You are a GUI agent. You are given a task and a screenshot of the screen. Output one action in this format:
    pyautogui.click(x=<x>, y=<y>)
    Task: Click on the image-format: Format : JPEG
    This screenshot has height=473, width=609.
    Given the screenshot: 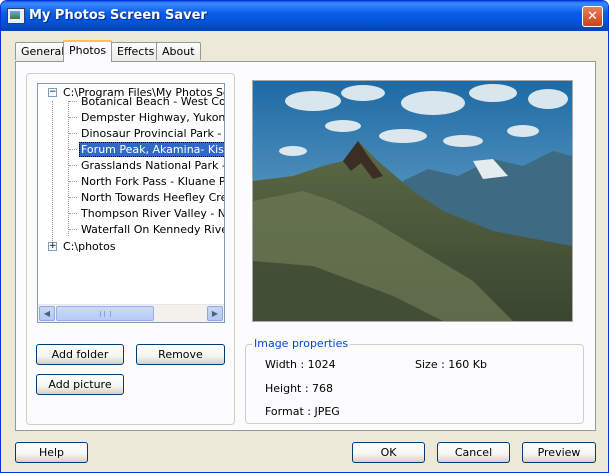 What is the action you would take?
    pyautogui.click(x=302, y=411)
    